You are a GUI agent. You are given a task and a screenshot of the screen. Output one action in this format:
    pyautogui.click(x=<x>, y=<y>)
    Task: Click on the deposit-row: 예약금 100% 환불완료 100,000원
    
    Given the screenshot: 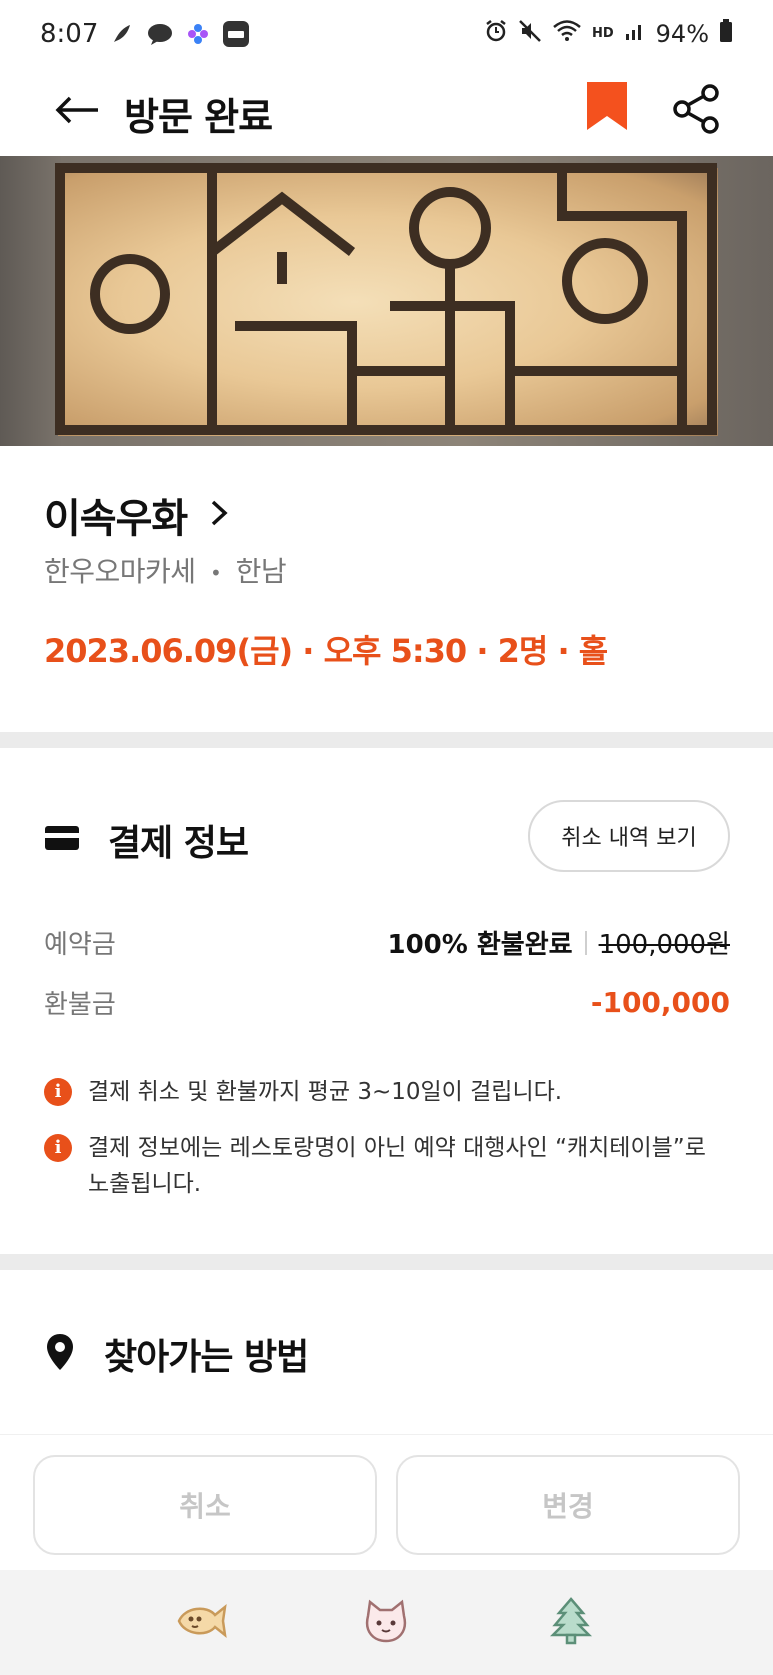 What is the action you would take?
    pyautogui.click(x=387, y=942)
    